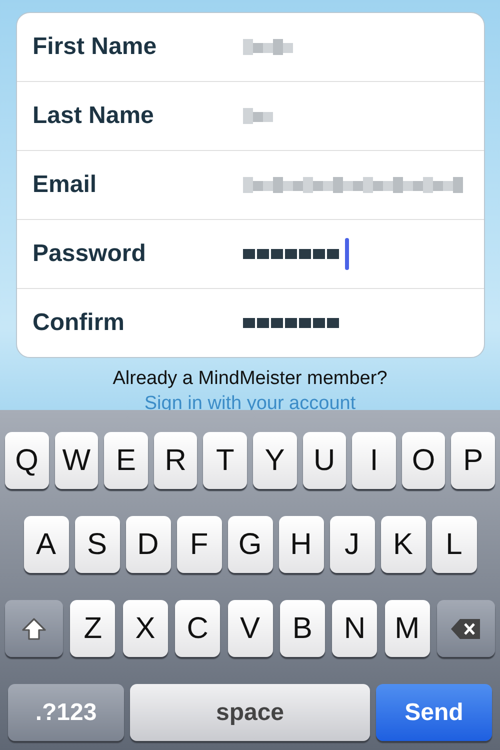 The height and width of the screenshot is (750, 500). I want to click on letter-key: G, so click(250, 544).